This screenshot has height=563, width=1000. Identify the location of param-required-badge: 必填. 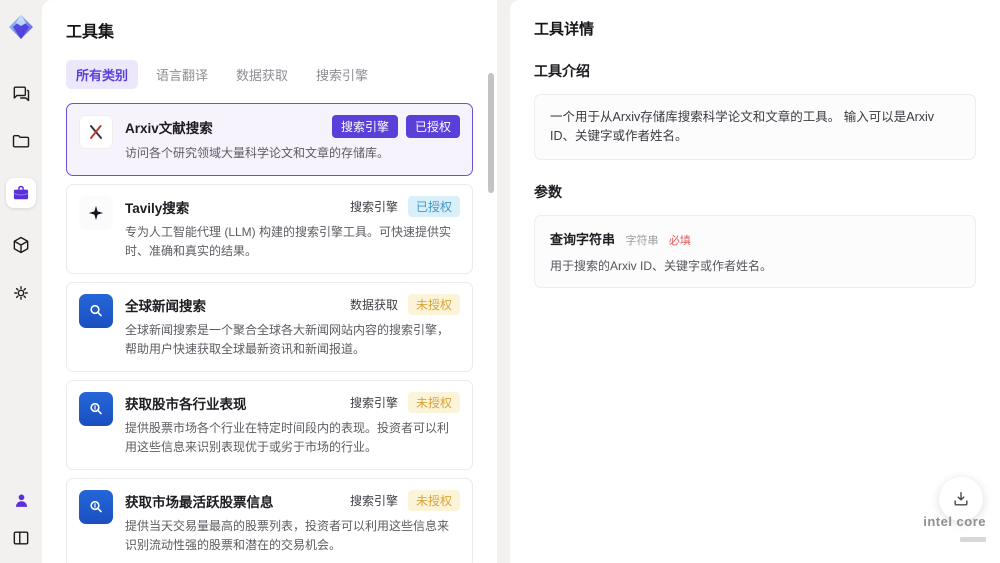
(679, 241).